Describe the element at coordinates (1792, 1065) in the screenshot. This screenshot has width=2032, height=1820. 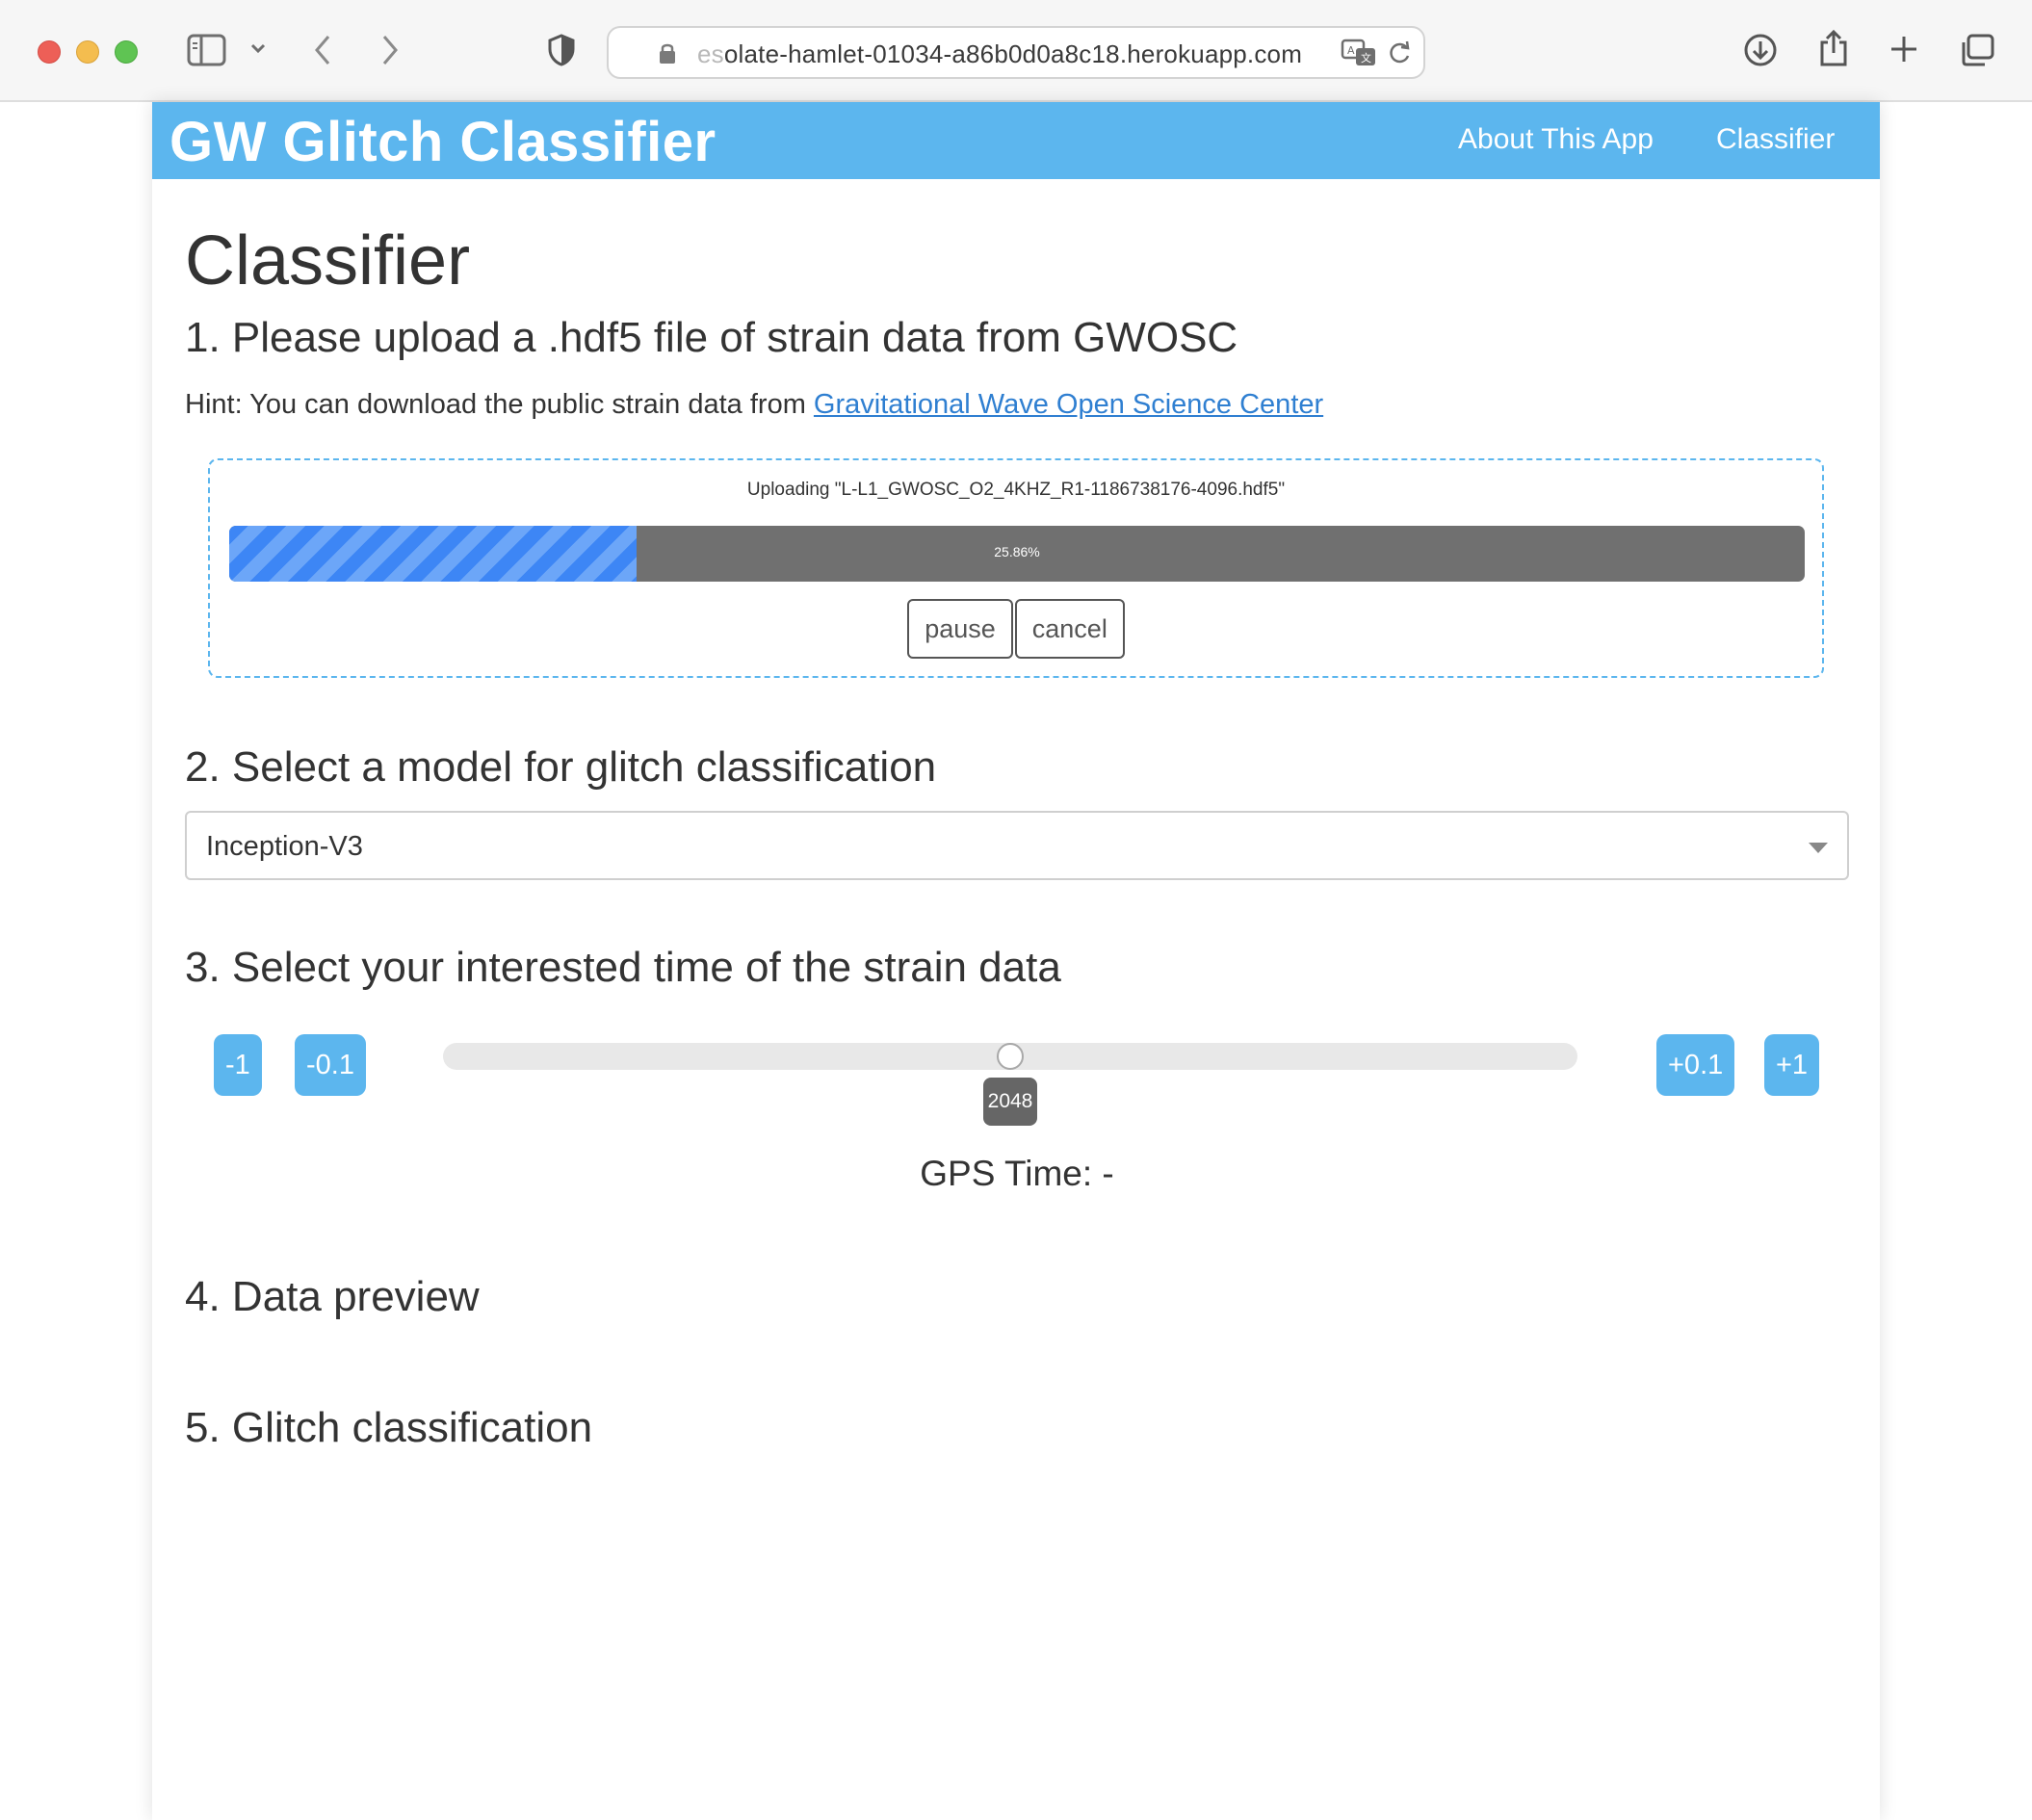
I see `plus-1-button: +1` at that location.